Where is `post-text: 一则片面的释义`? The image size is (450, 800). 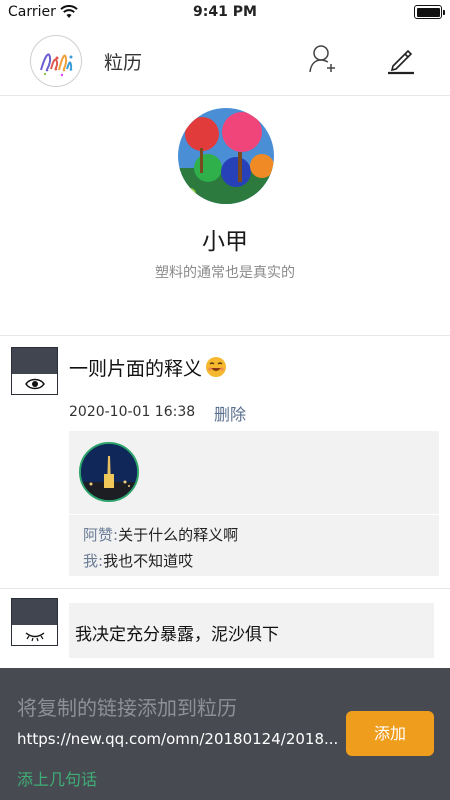 post-text: 一则片面的释义 is located at coordinates (148, 367).